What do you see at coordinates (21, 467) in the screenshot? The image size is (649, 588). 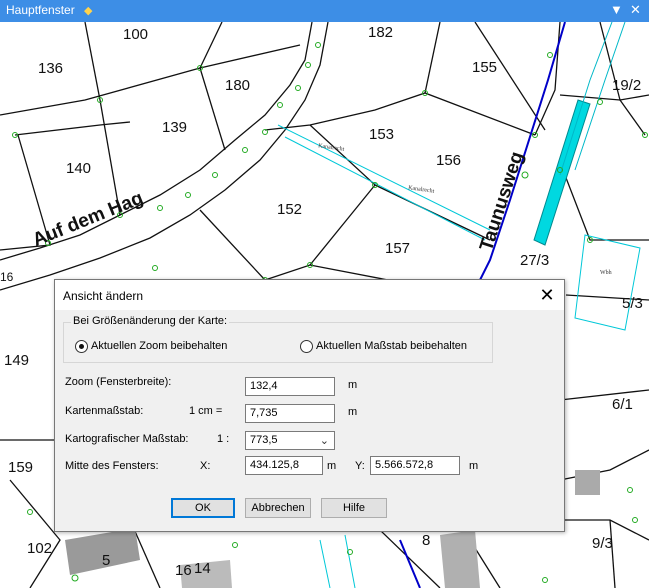 I see `plot-label: 159` at bounding box center [21, 467].